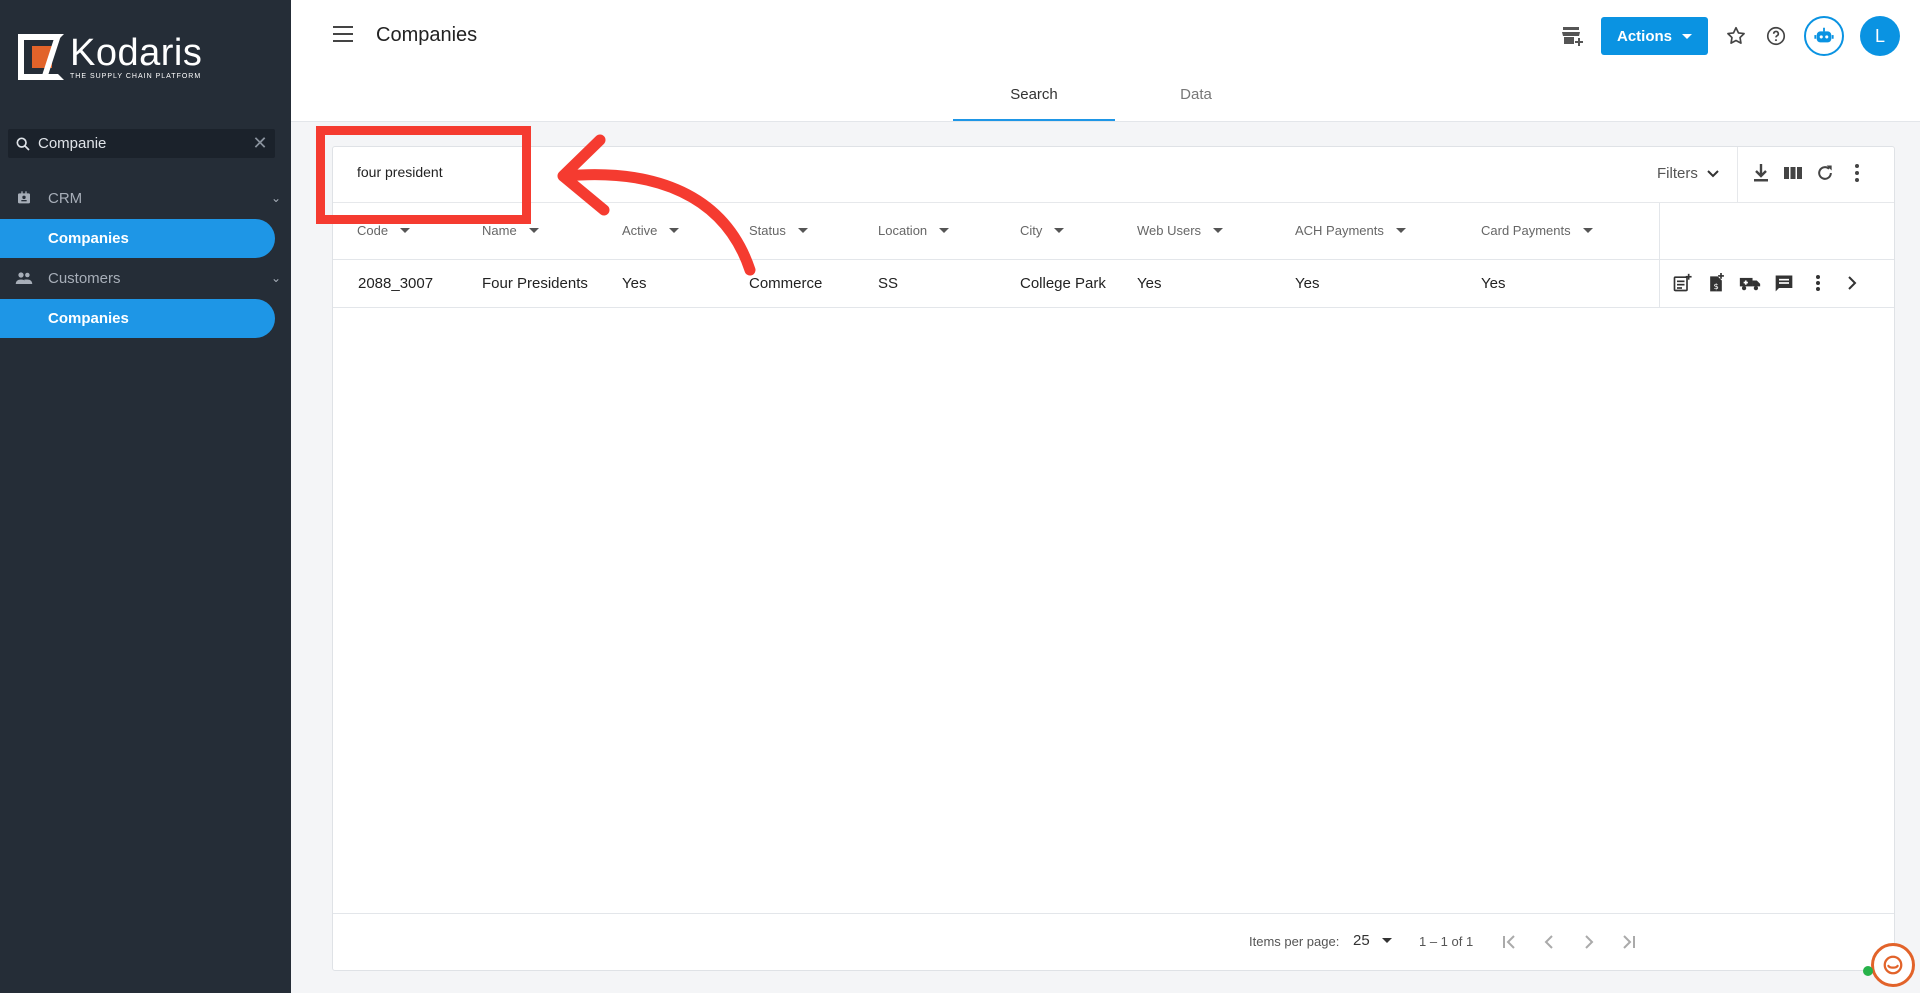 The image size is (1920, 993). Describe the element at coordinates (1307, 283) in the screenshot. I see `cell-ach-payments: Yes` at that location.